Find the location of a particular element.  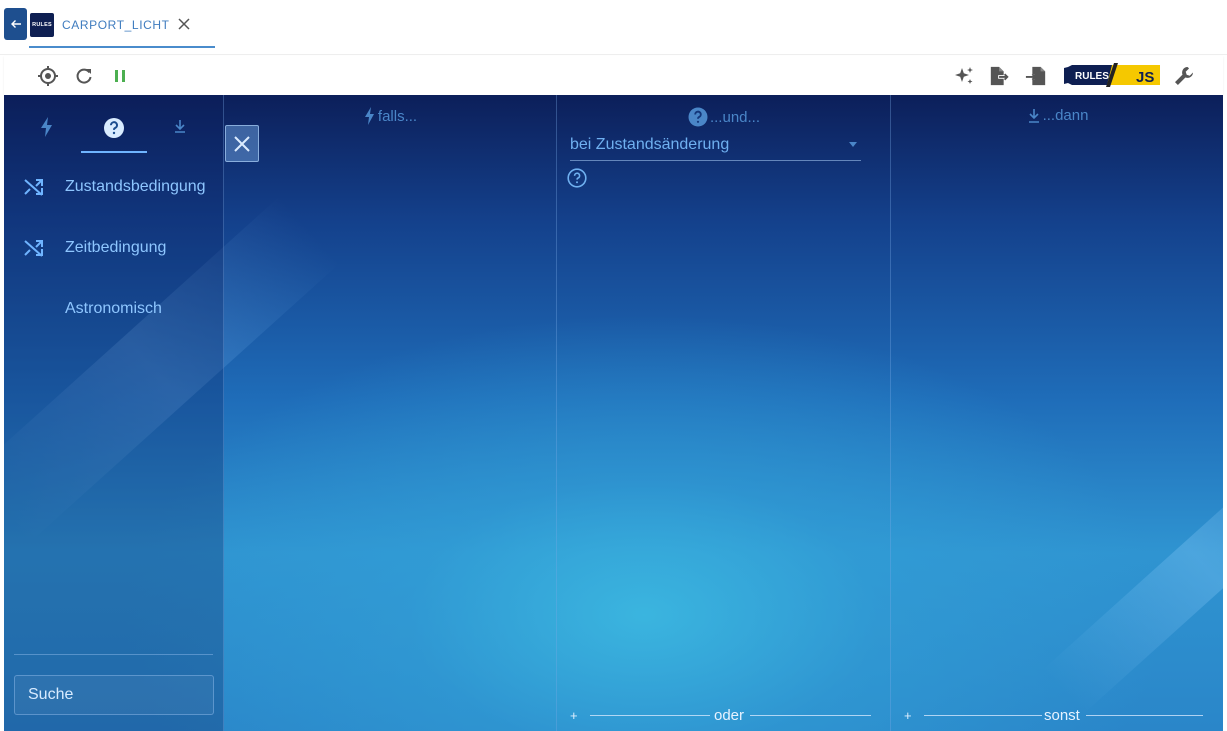

search-input is located at coordinates (114, 695).